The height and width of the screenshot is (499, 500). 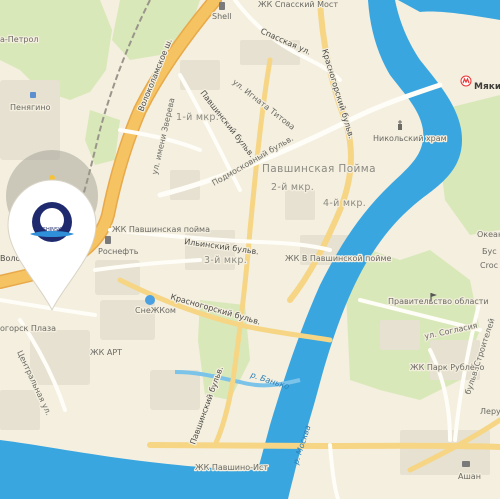 I want to click on label-lerua: Леруа, so click(x=490, y=411).